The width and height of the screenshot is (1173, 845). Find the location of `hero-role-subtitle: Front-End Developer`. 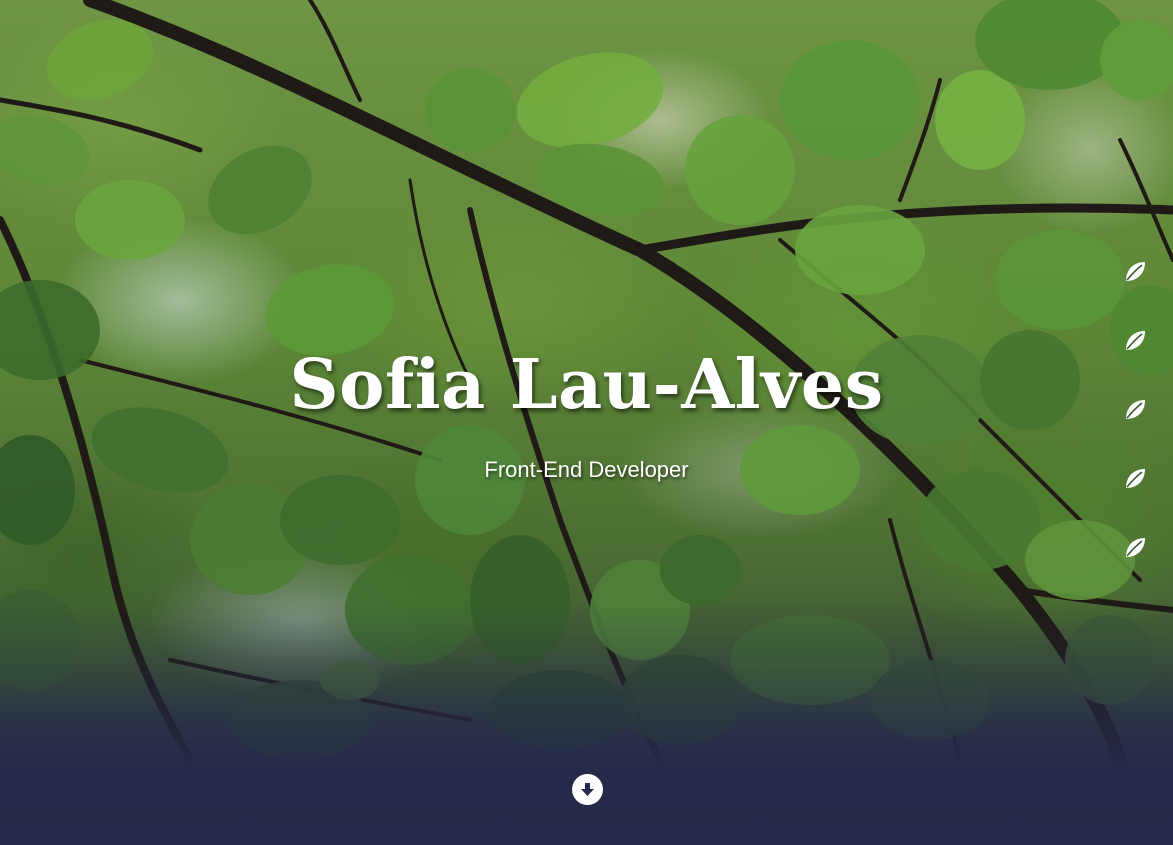

hero-role-subtitle: Front-End Developer is located at coordinates (586, 469).